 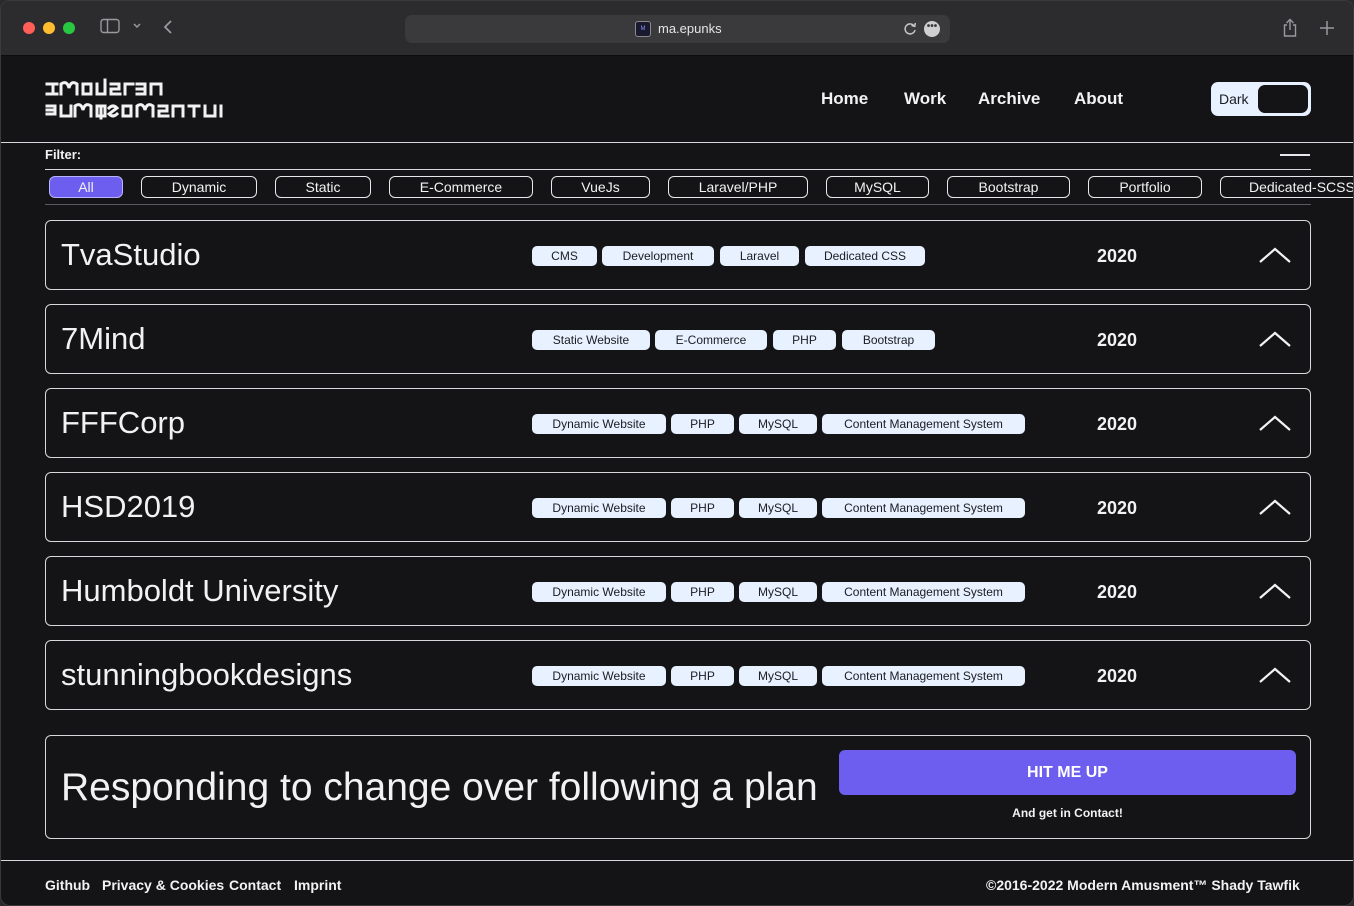 What do you see at coordinates (925, 99) in the screenshot?
I see `nav-work: Work` at bounding box center [925, 99].